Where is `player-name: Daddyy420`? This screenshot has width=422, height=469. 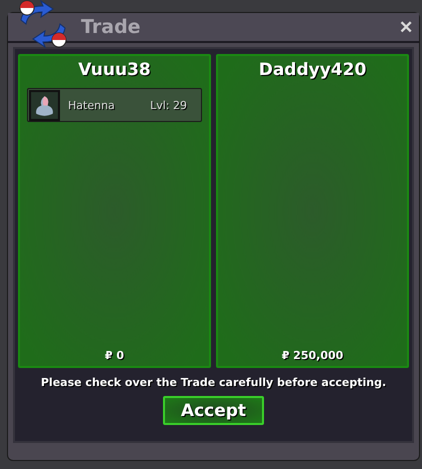
player-name: Daddyy420 is located at coordinates (312, 70).